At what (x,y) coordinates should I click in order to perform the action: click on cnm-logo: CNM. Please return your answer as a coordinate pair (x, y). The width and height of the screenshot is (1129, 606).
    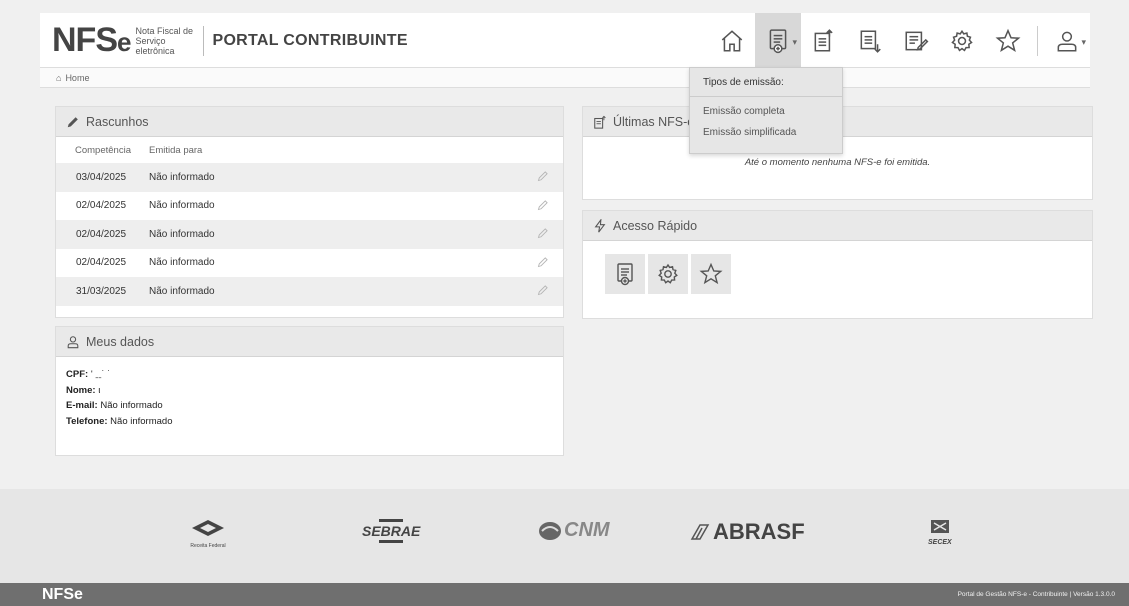
    Looking at the image, I should click on (574, 530).